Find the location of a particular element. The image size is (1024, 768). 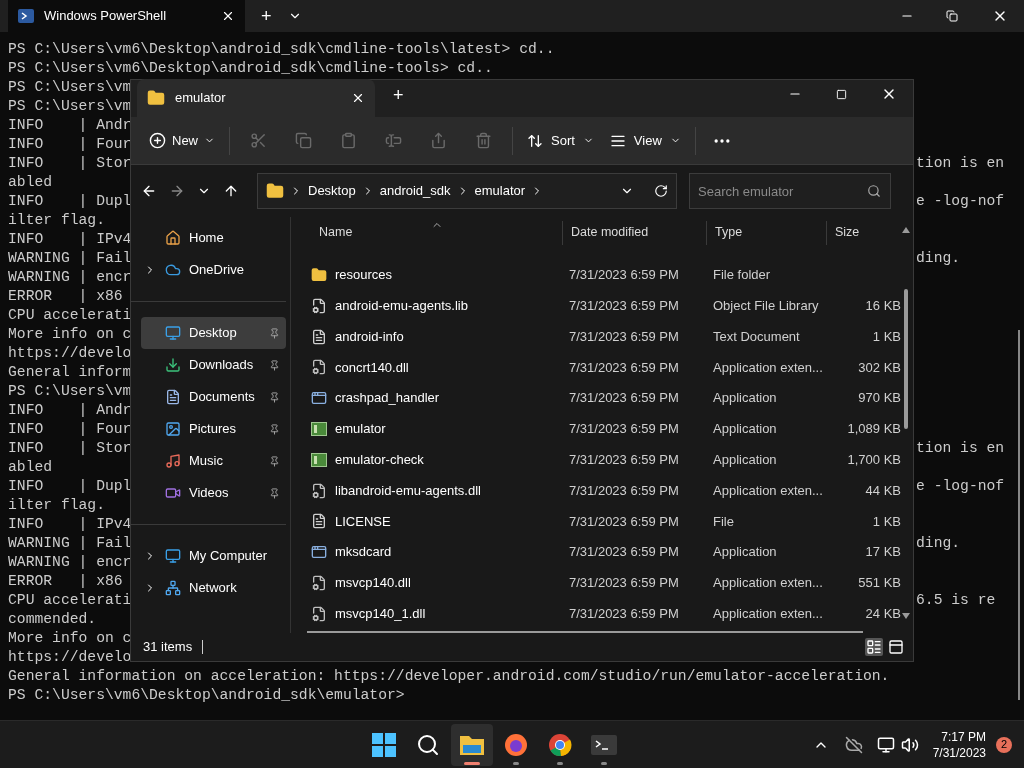

sidebar-item: My Computer is located at coordinates (213, 556).